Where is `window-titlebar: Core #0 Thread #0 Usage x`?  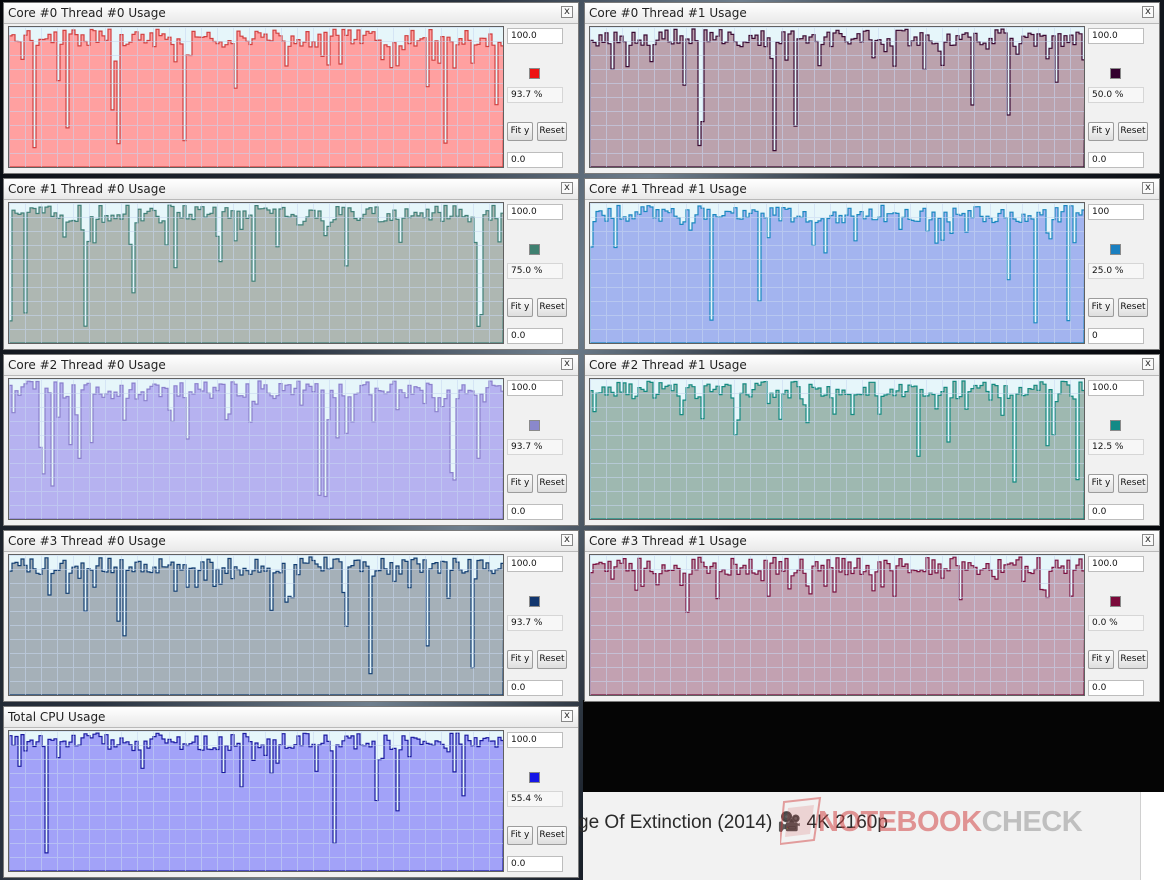 window-titlebar: Core #0 Thread #0 Usage x is located at coordinates (291, 13).